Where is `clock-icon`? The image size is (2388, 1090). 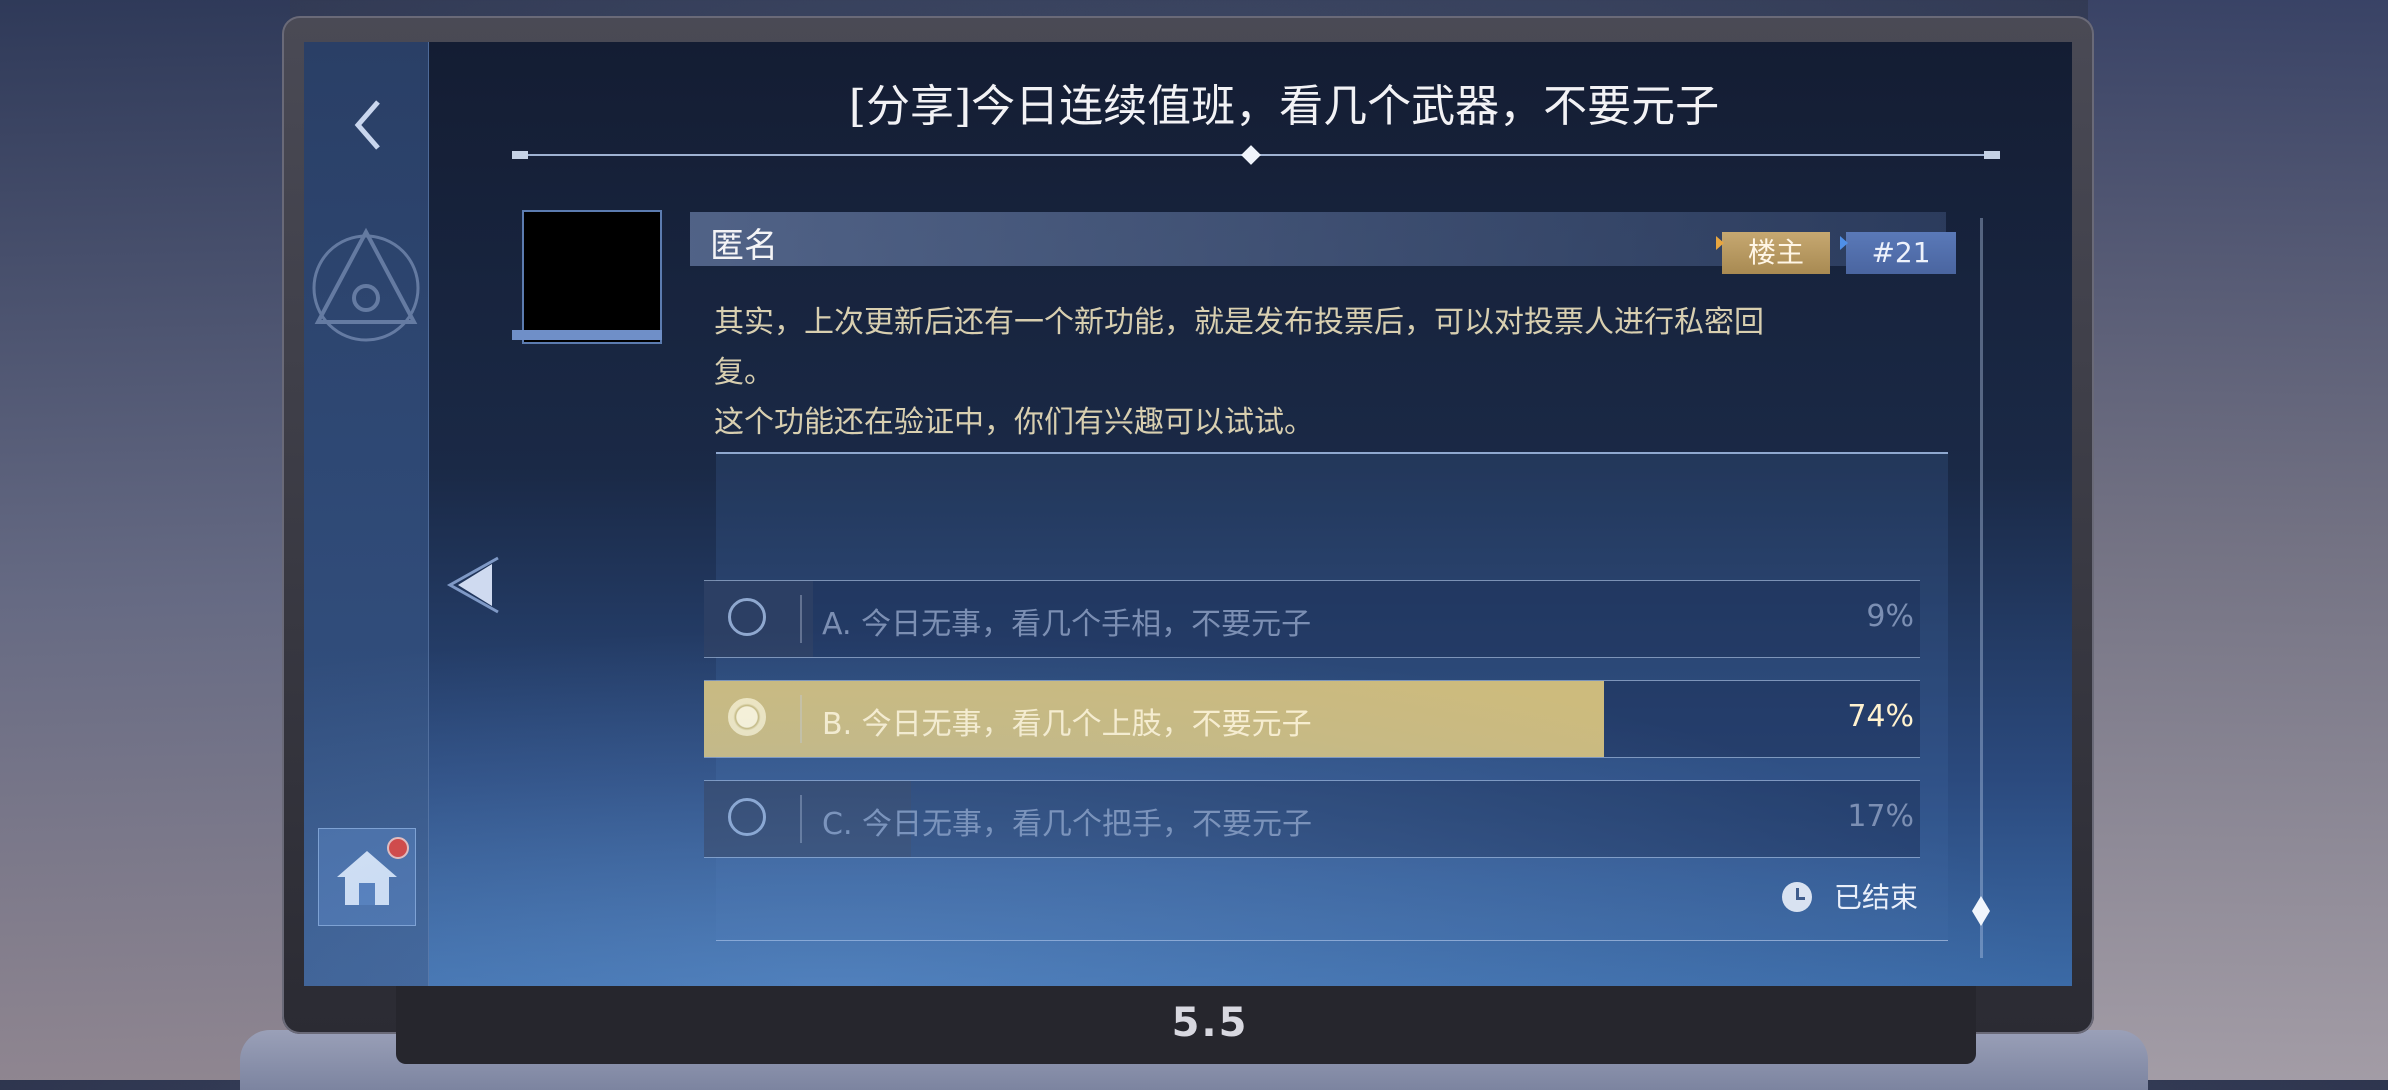
clock-icon is located at coordinates (1797, 897).